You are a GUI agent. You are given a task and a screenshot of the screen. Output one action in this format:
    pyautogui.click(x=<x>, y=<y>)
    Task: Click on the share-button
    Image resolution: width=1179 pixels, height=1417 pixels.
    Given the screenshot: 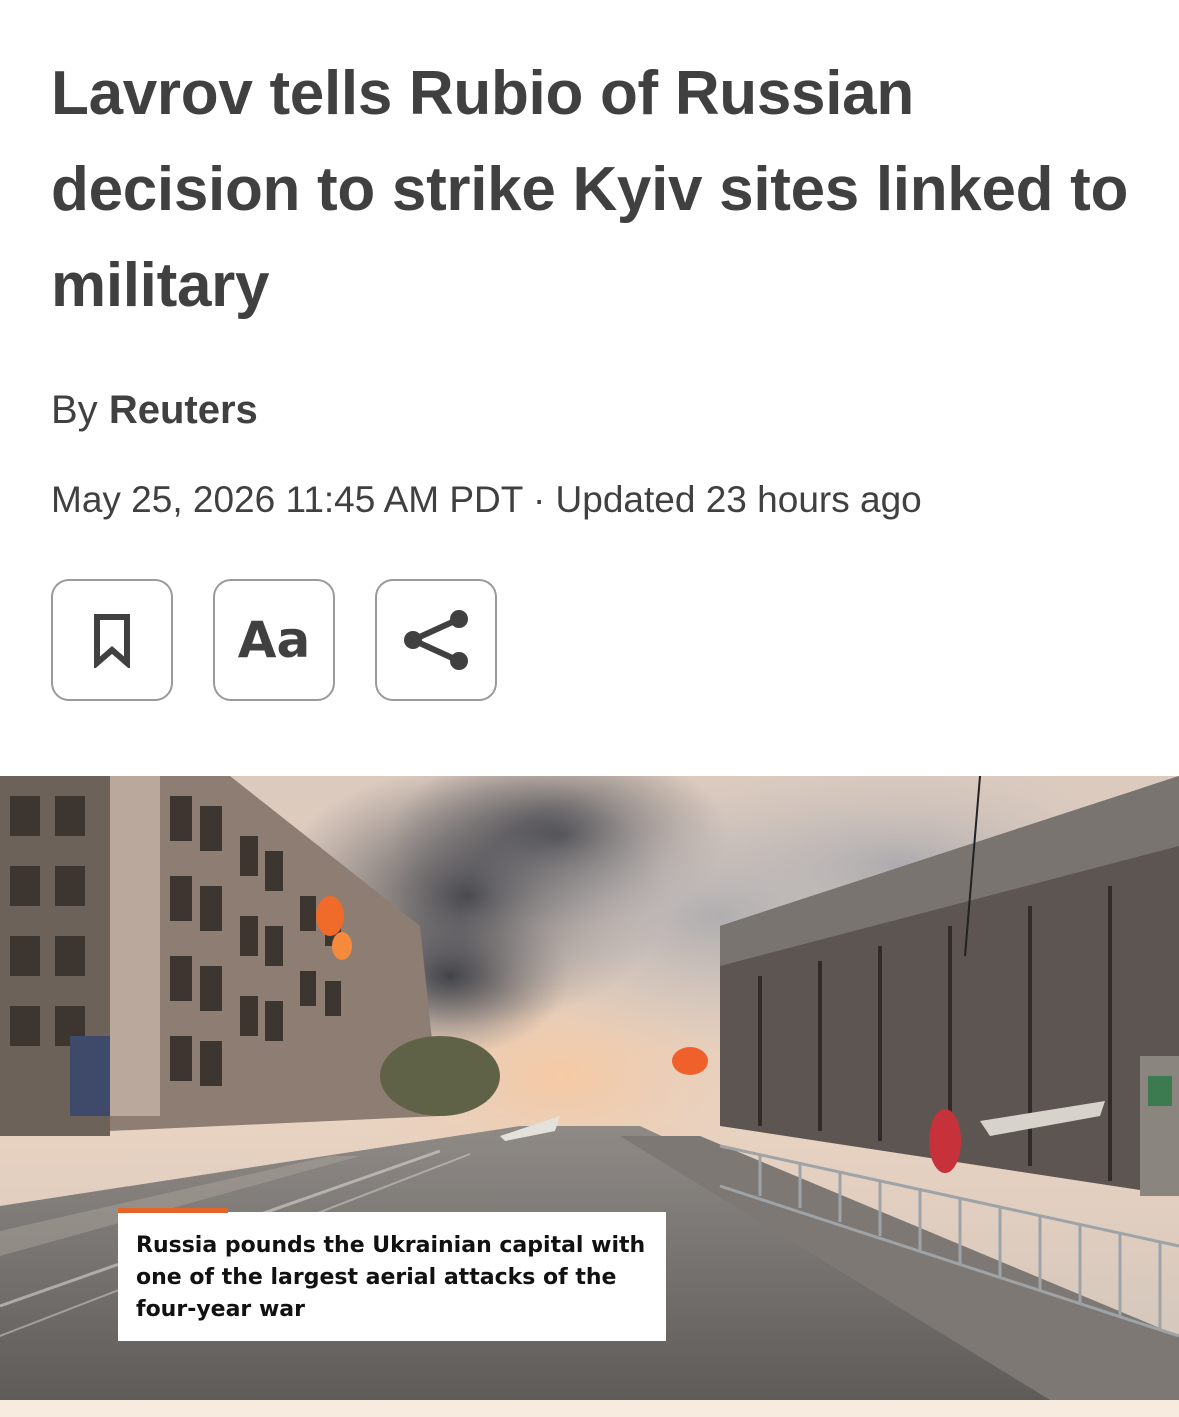 What is the action you would take?
    pyautogui.click(x=436, y=640)
    